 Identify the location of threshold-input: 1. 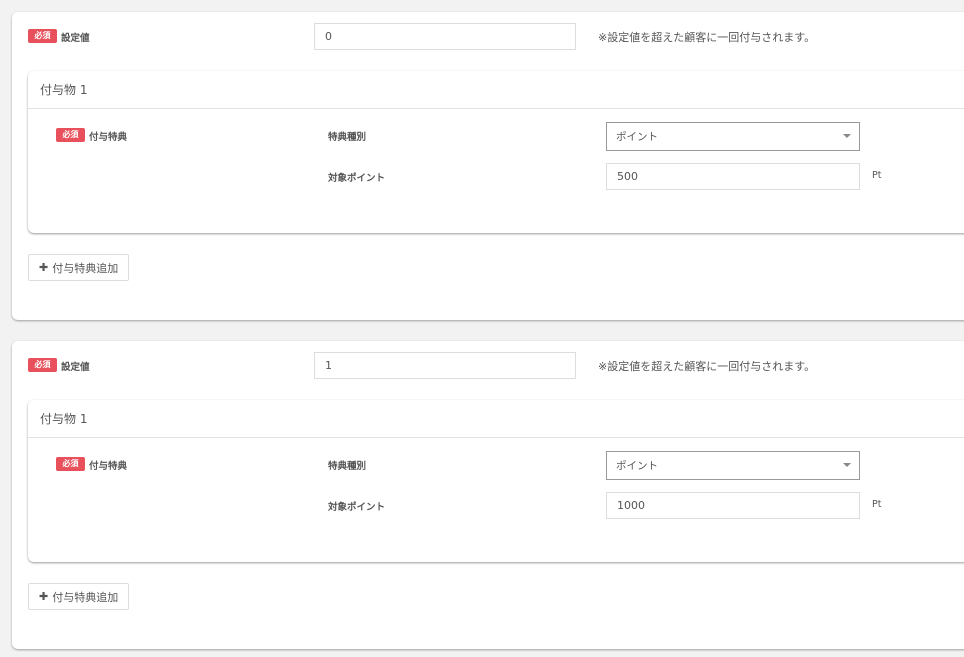
(445, 365).